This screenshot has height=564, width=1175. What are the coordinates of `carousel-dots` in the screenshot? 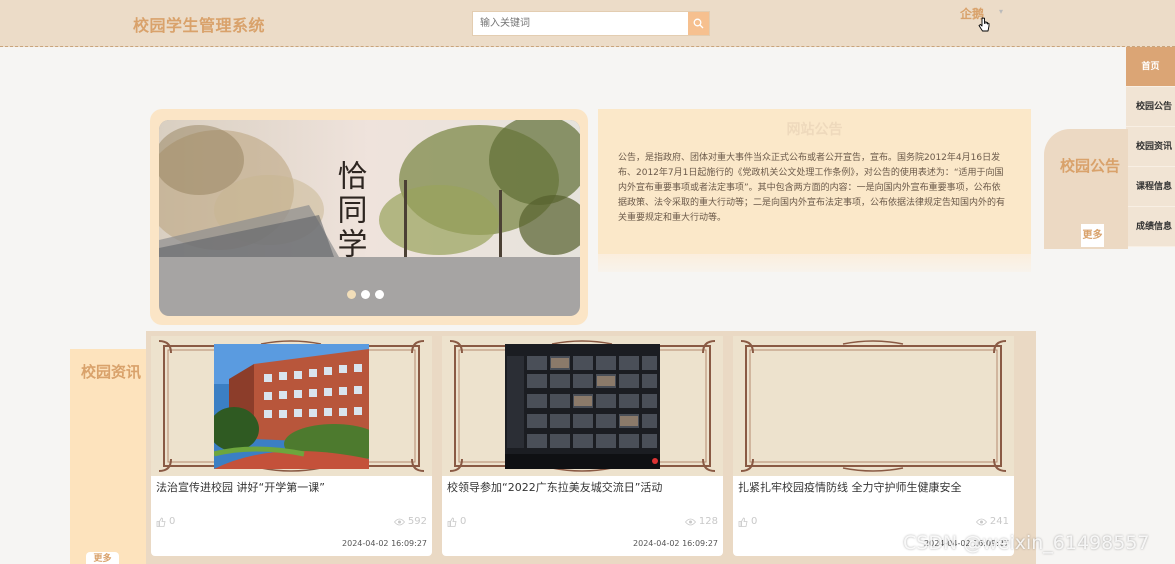 It's located at (365, 294).